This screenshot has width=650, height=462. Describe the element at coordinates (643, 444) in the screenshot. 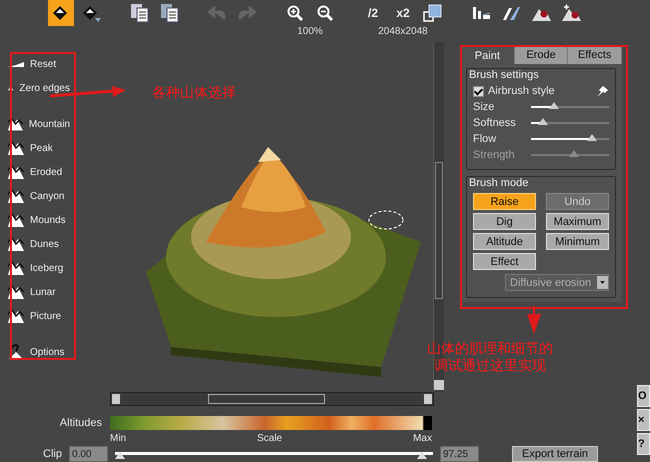

I see `side-button: ?` at that location.